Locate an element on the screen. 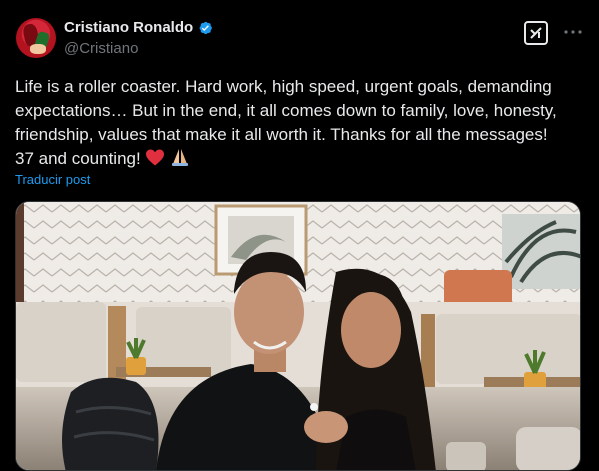 The image size is (599, 471). red-heart-emoji is located at coordinates (155, 157).